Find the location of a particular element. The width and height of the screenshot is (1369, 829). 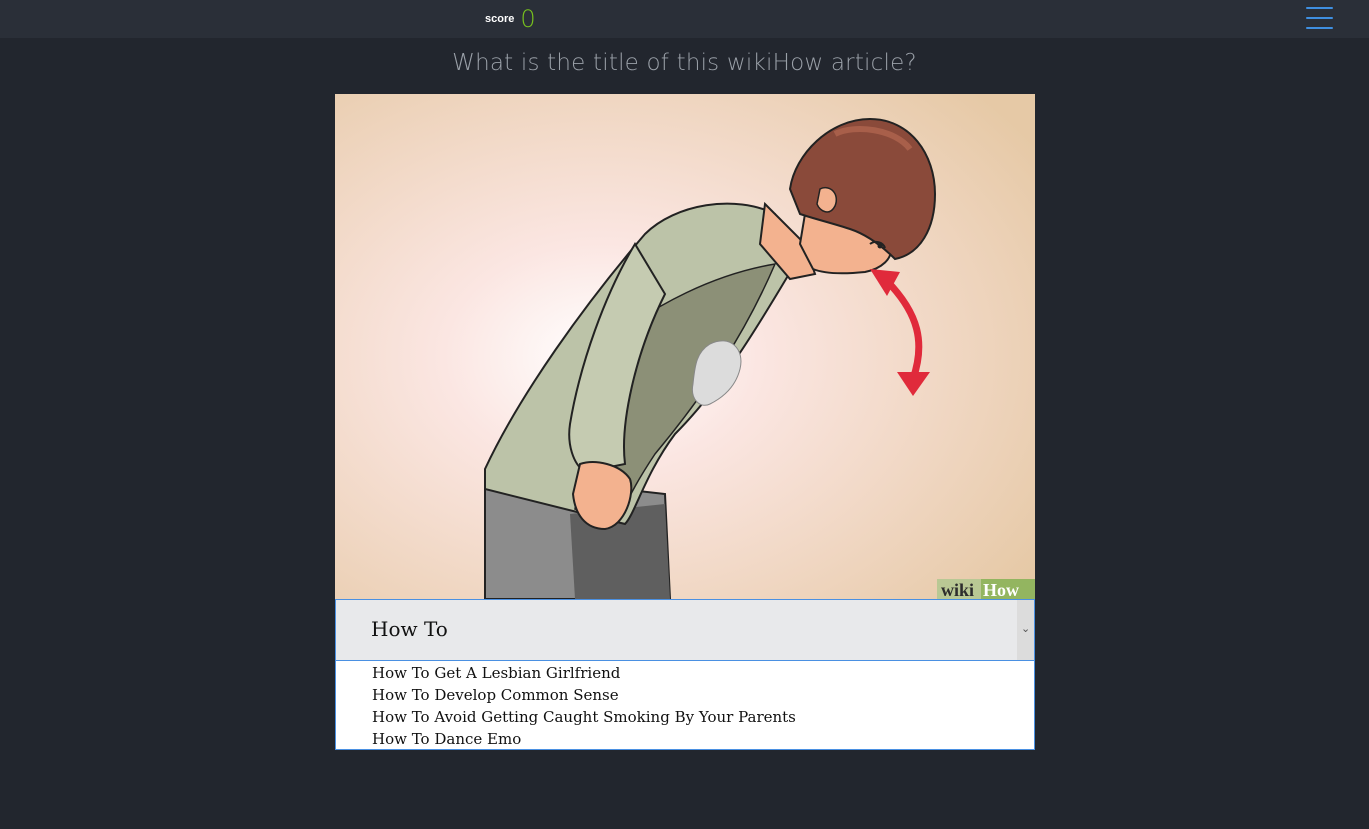

select-option: How To Develop Common Sense is located at coordinates (495, 695).